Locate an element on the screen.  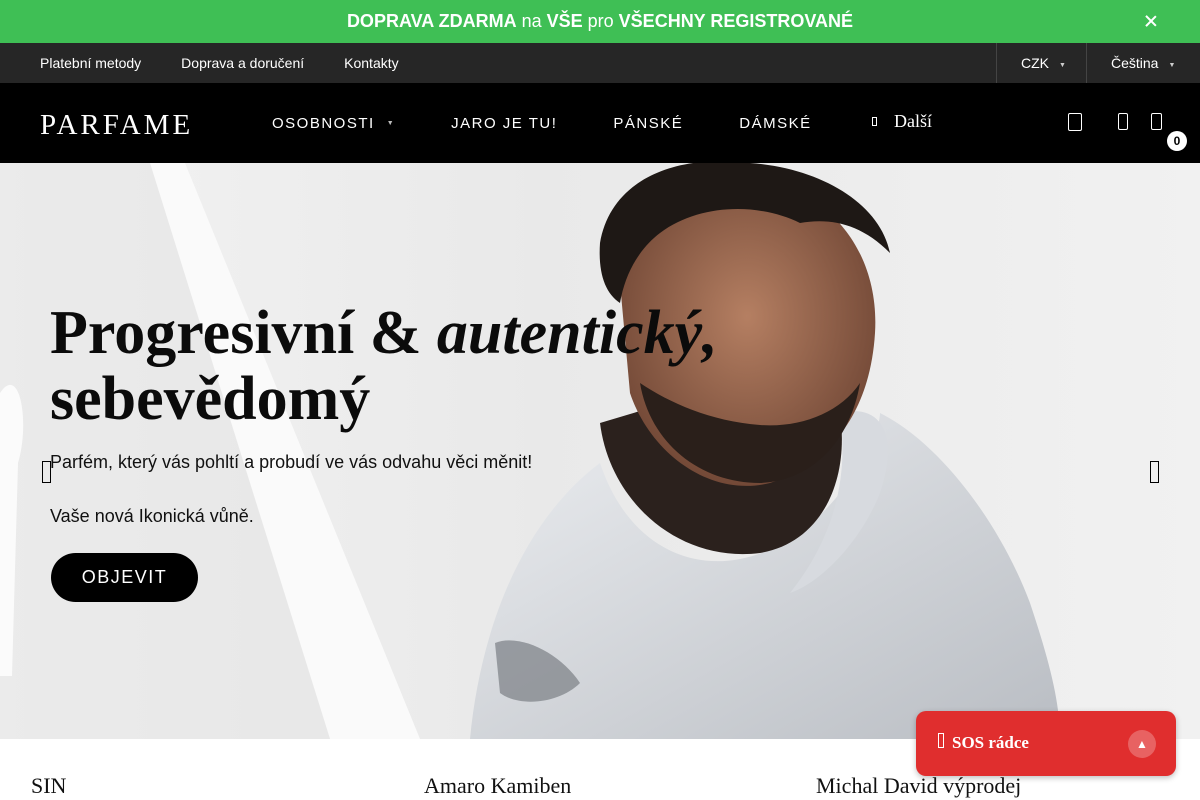
language-select: Čeština ▼ is located at coordinates (1143, 63).